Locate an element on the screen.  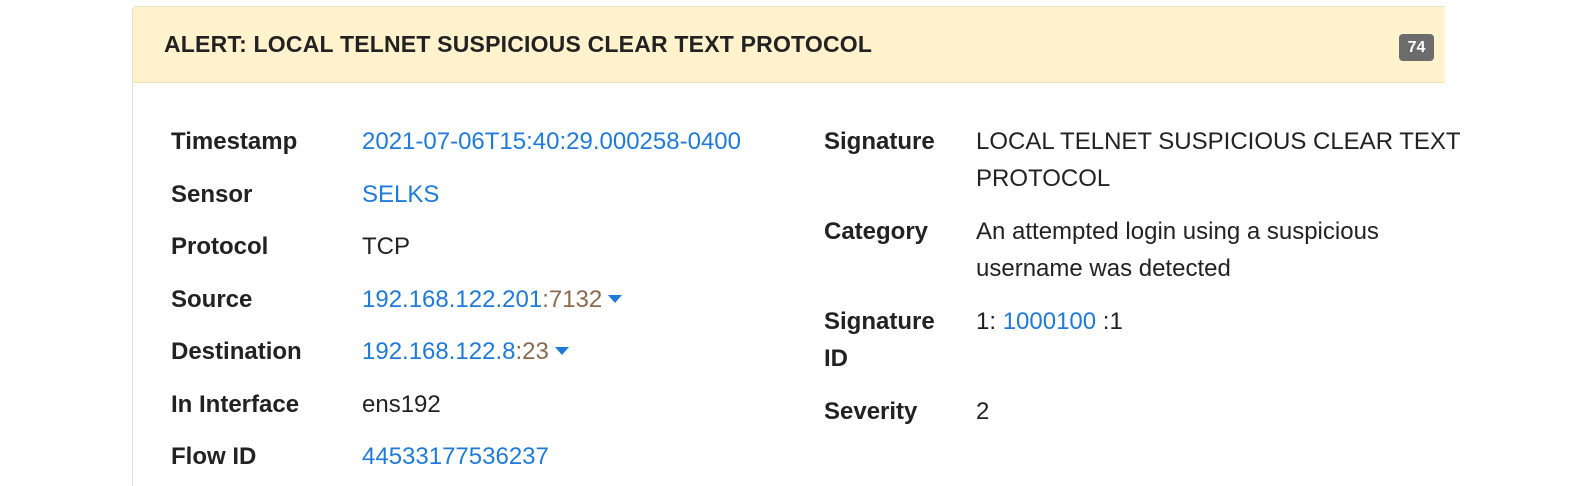
source-ip-link: 192.168.122.201 is located at coordinates (452, 299).